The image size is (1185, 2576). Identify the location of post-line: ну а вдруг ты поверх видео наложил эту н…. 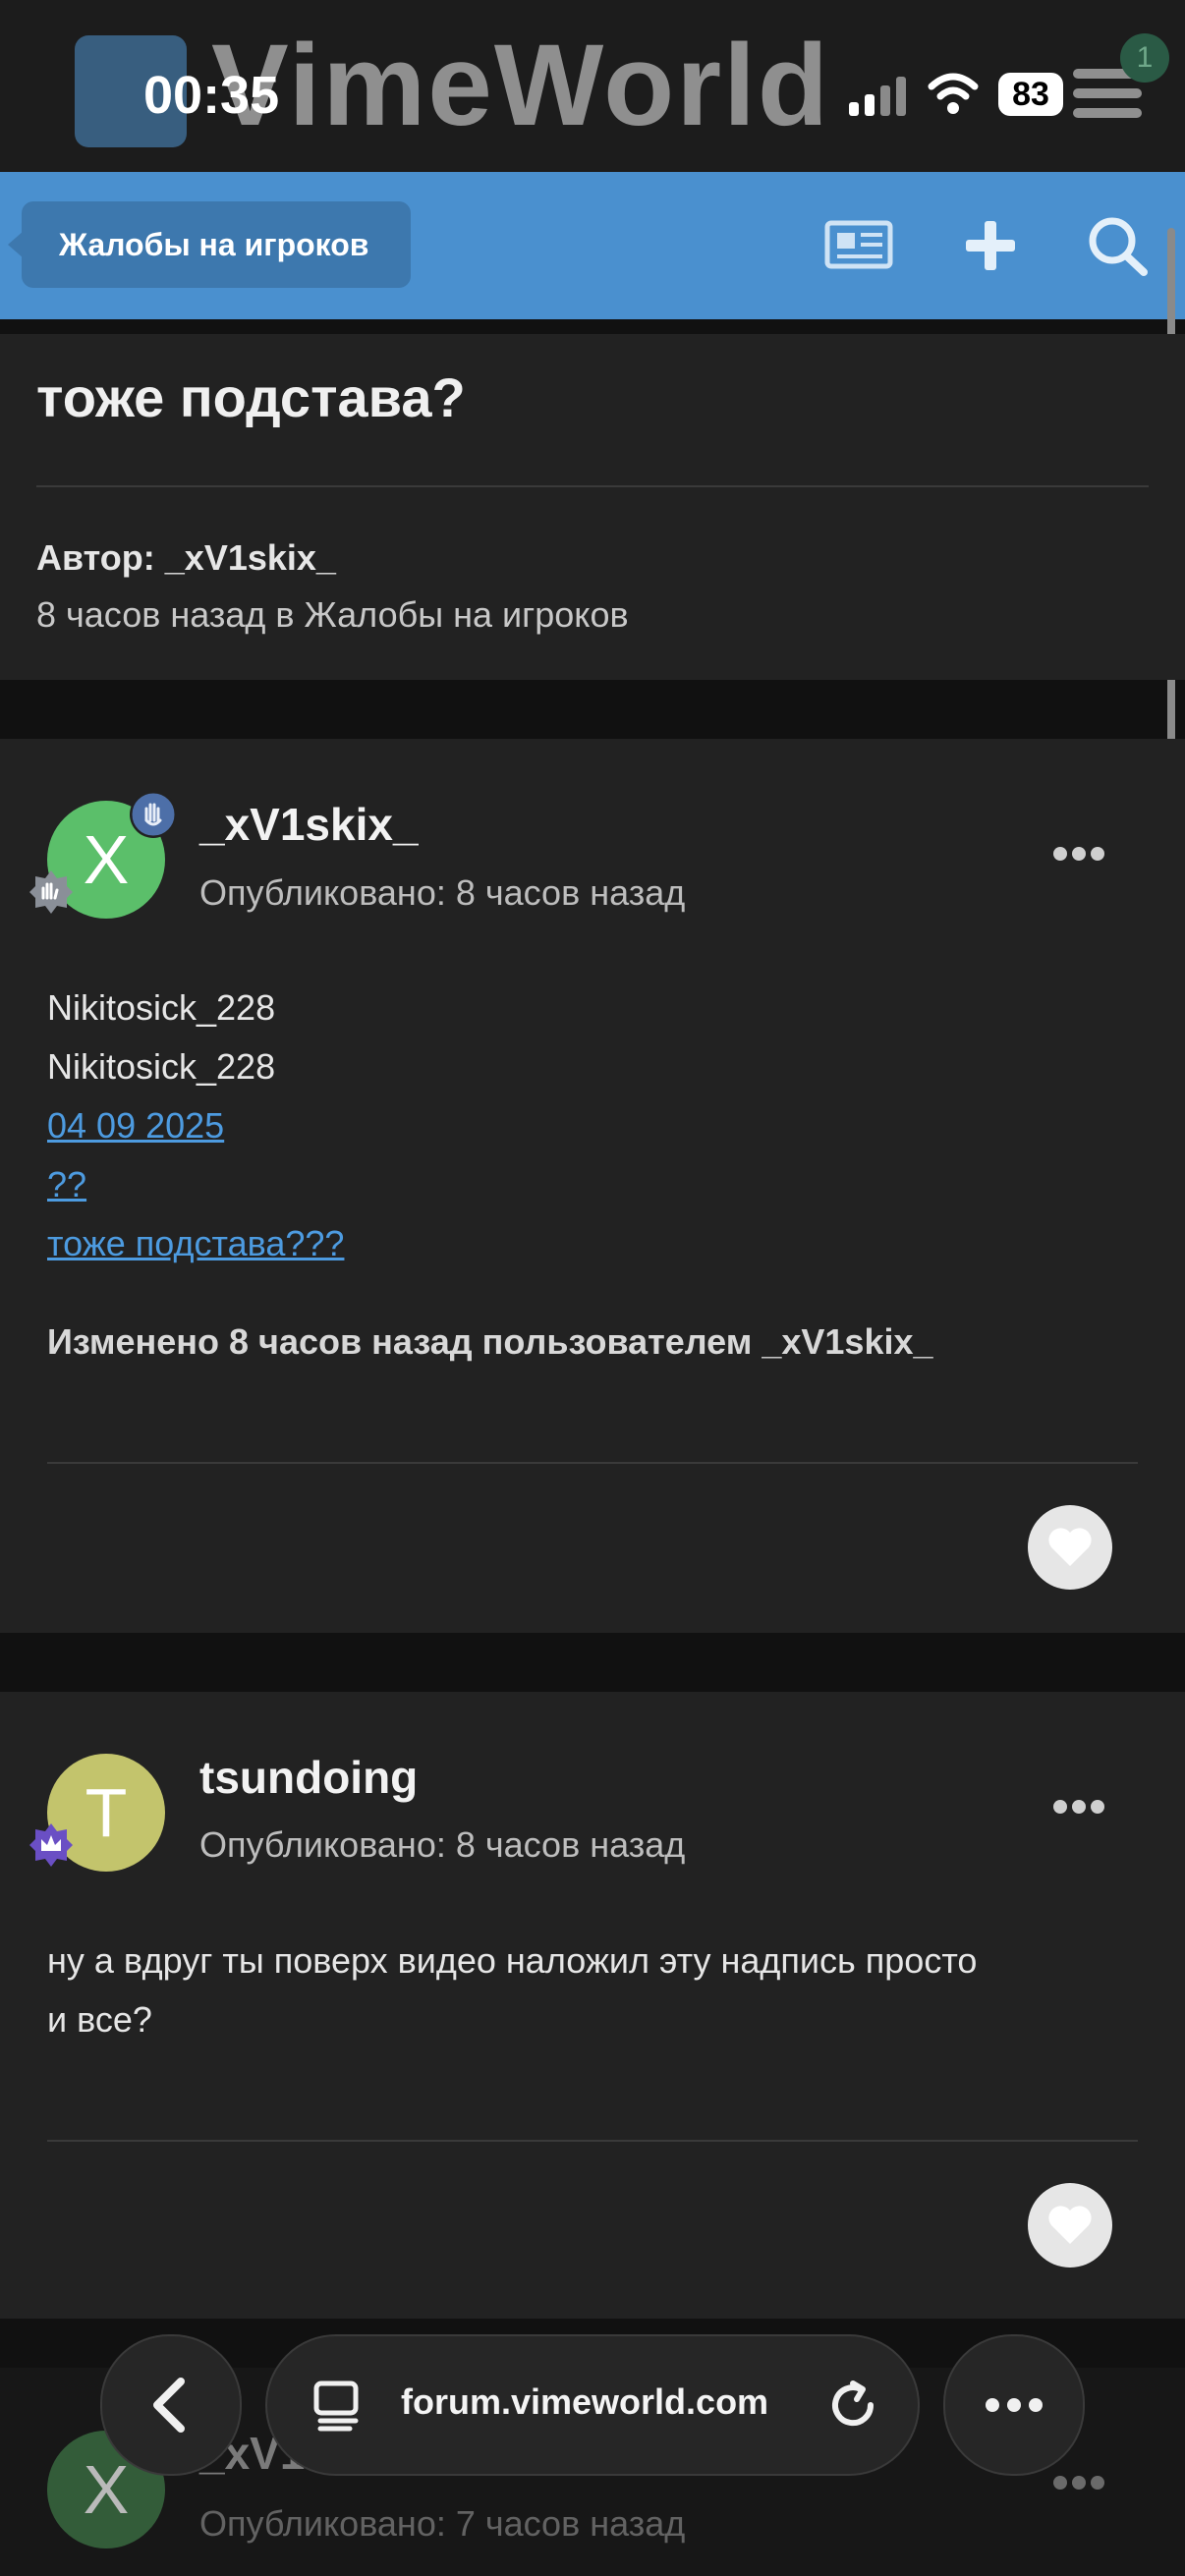
(513, 1960).